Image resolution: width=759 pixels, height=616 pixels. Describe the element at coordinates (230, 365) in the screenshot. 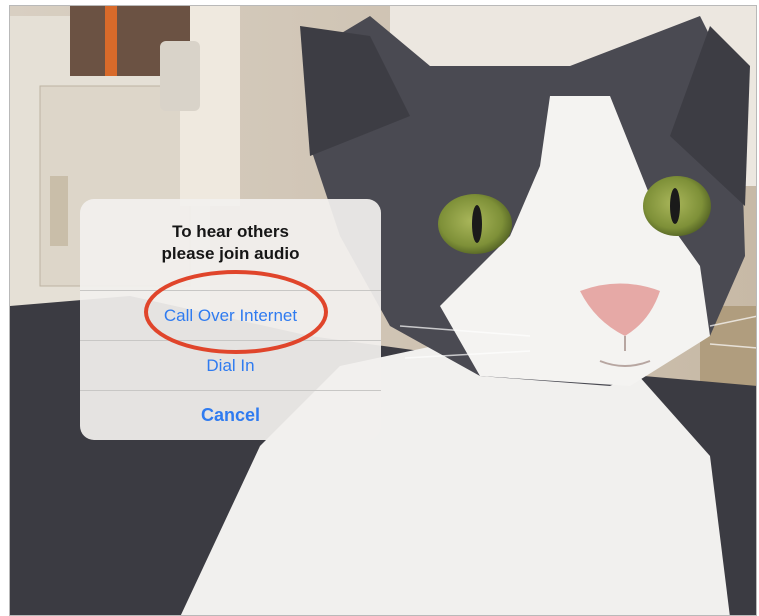

I see `dial-in-button: Dial In` at that location.